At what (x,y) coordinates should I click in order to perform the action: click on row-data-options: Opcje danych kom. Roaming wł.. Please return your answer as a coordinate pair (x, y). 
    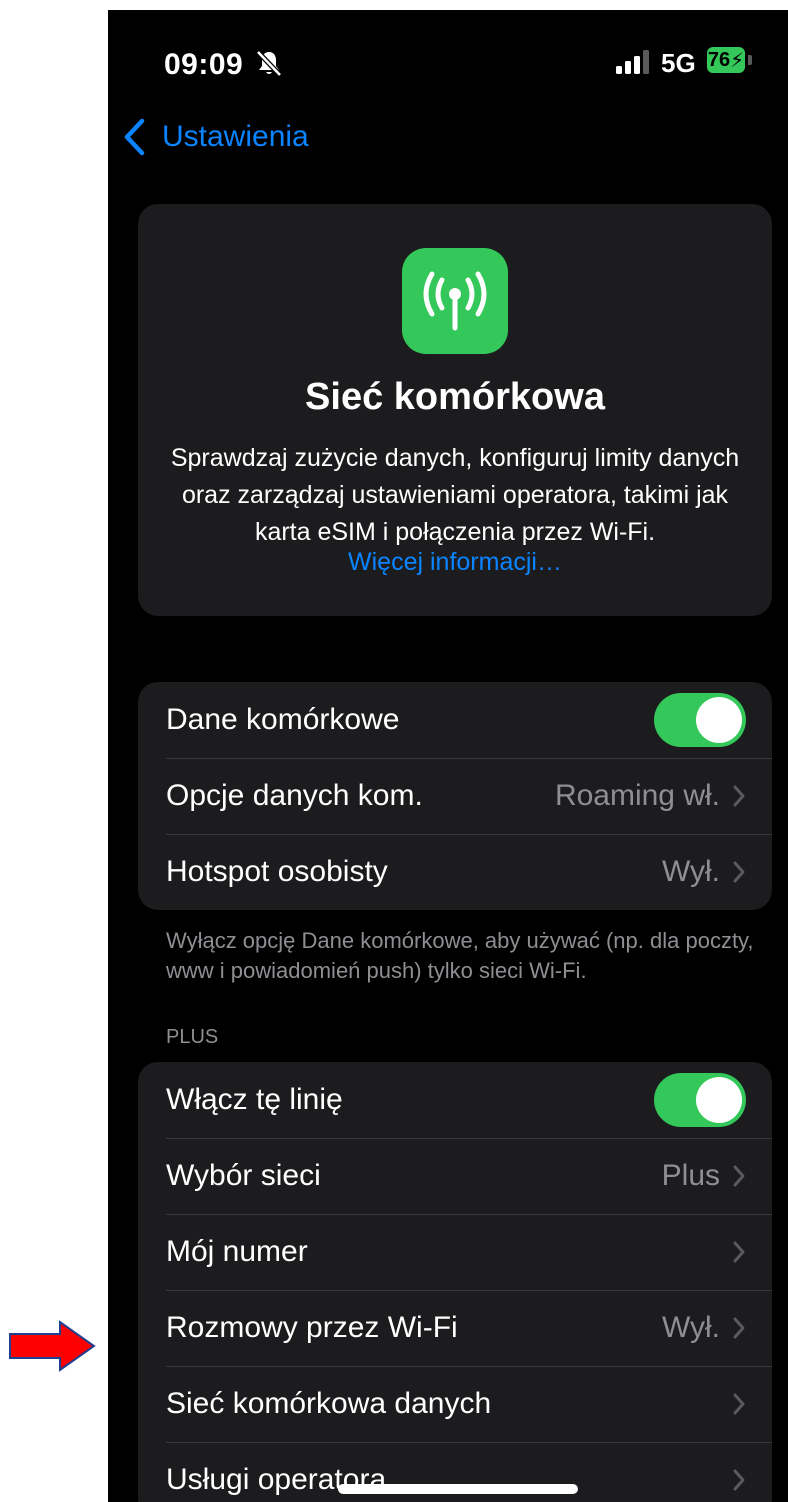
    Looking at the image, I should click on (455, 796).